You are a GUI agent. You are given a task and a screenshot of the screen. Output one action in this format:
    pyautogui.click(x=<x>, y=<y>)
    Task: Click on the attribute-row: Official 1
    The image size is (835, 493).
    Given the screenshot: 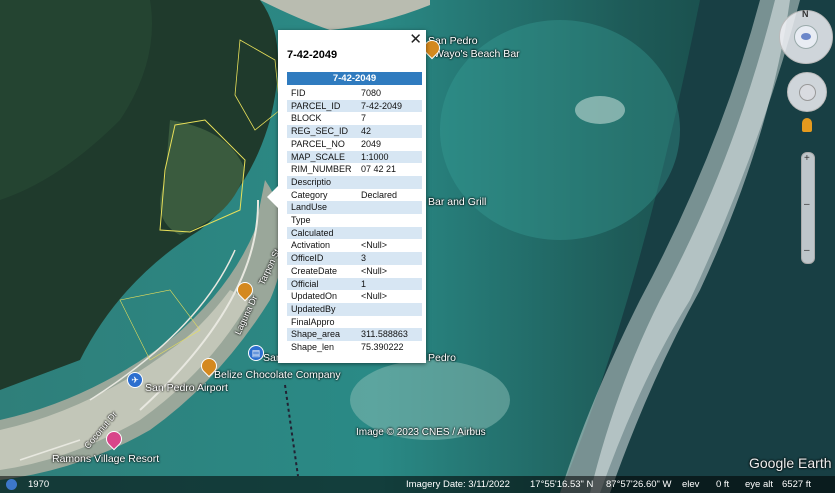 What is the action you would take?
    pyautogui.click(x=354, y=284)
    